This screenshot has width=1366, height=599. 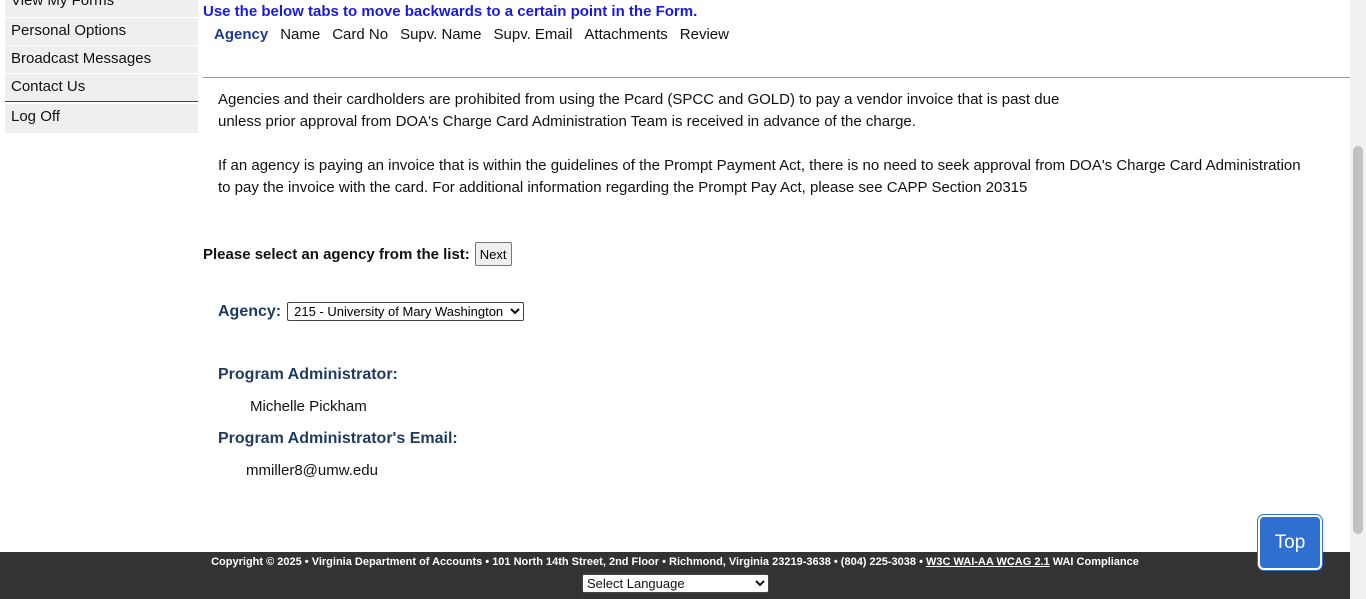 What do you see at coordinates (338, 438) in the screenshot?
I see `program-administrator-email-label: Program Administrator's Email:` at bounding box center [338, 438].